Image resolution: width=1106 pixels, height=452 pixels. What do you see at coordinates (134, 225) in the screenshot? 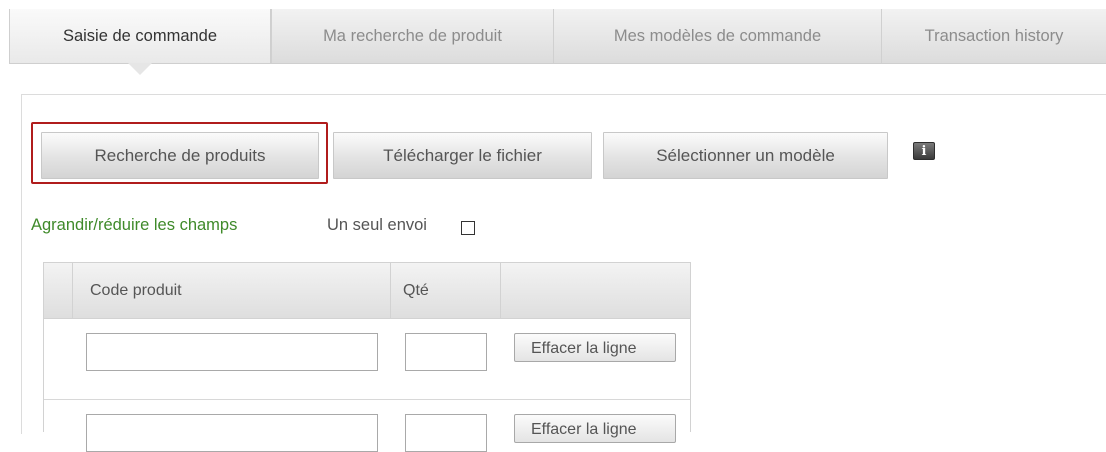
I see `toggle-fields-link: Agrandir/réduire les champs` at bounding box center [134, 225].